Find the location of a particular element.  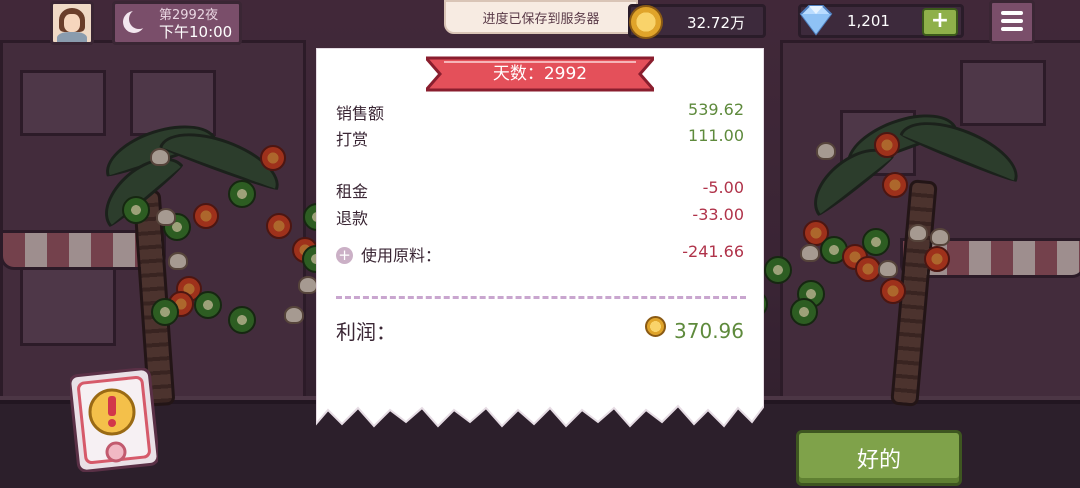

row-refund: 退款 -33.00 is located at coordinates (541, 216).